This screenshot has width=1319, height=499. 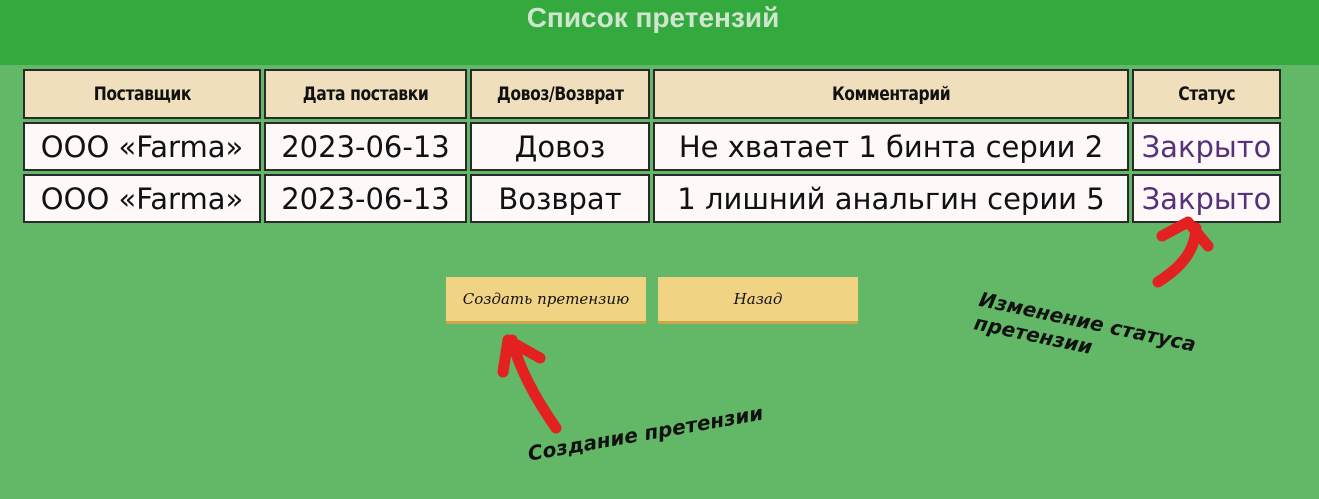 I want to click on column-header-delivery-date: Дата поставки, so click(x=365, y=94).